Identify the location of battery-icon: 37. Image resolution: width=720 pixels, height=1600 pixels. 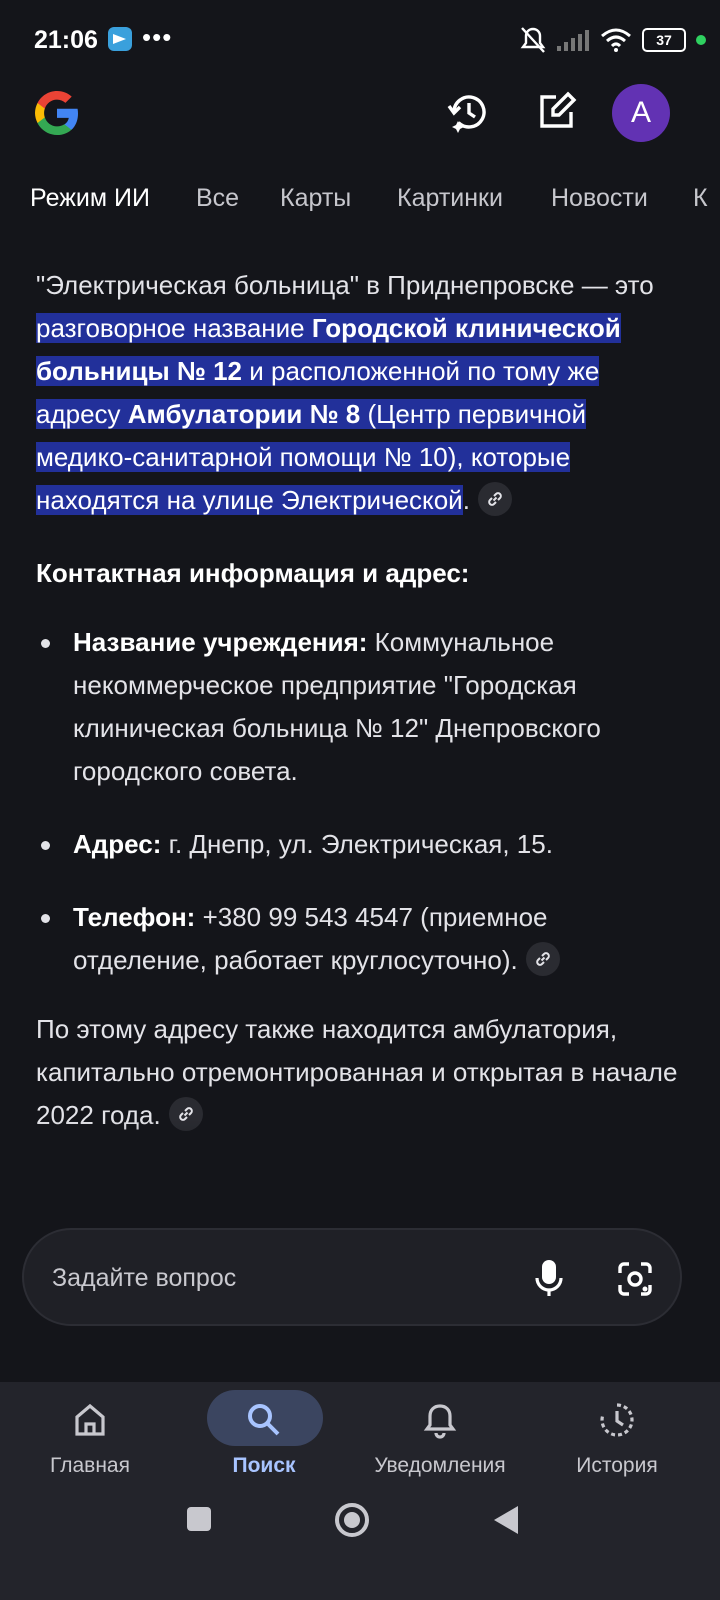
(664, 40).